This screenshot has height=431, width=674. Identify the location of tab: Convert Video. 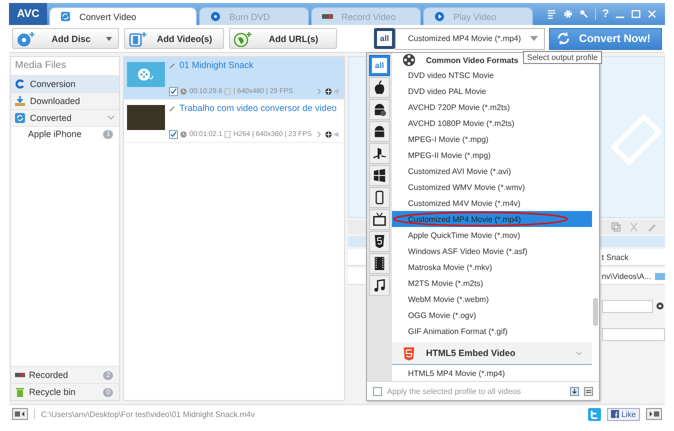
(123, 16).